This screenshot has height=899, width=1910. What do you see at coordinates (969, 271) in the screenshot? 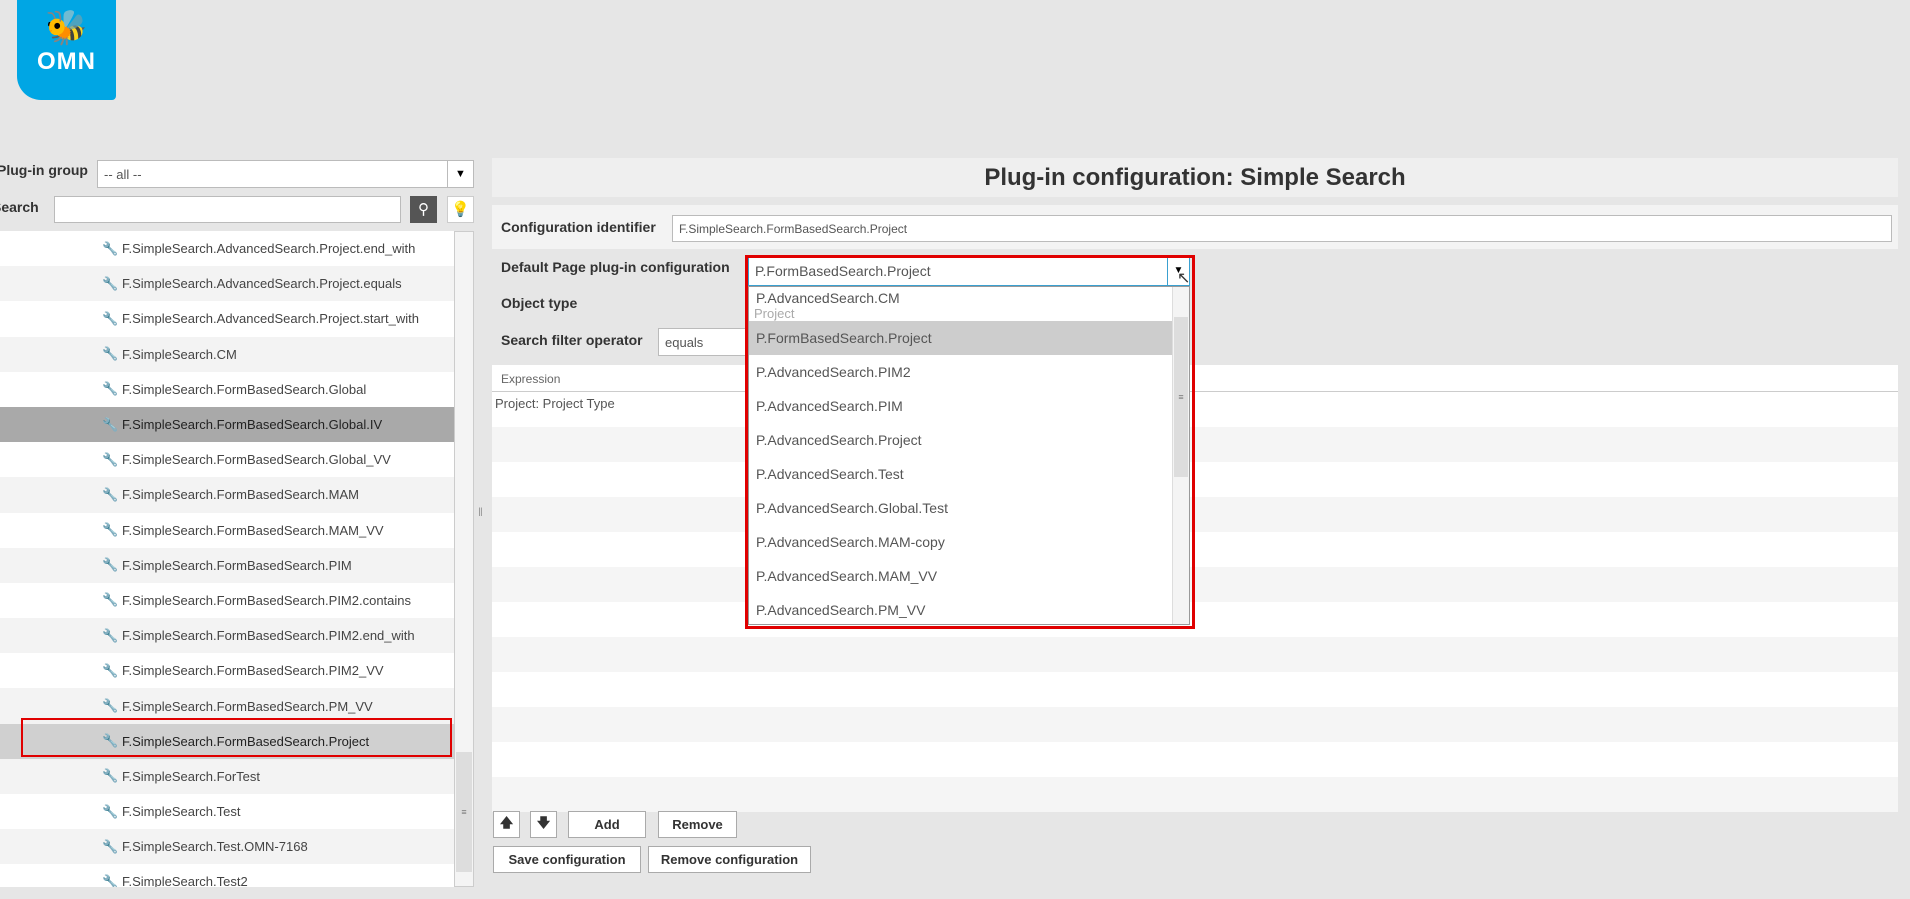
I see `default-page-select: P.FormBasedSearch.Project ▼` at bounding box center [969, 271].